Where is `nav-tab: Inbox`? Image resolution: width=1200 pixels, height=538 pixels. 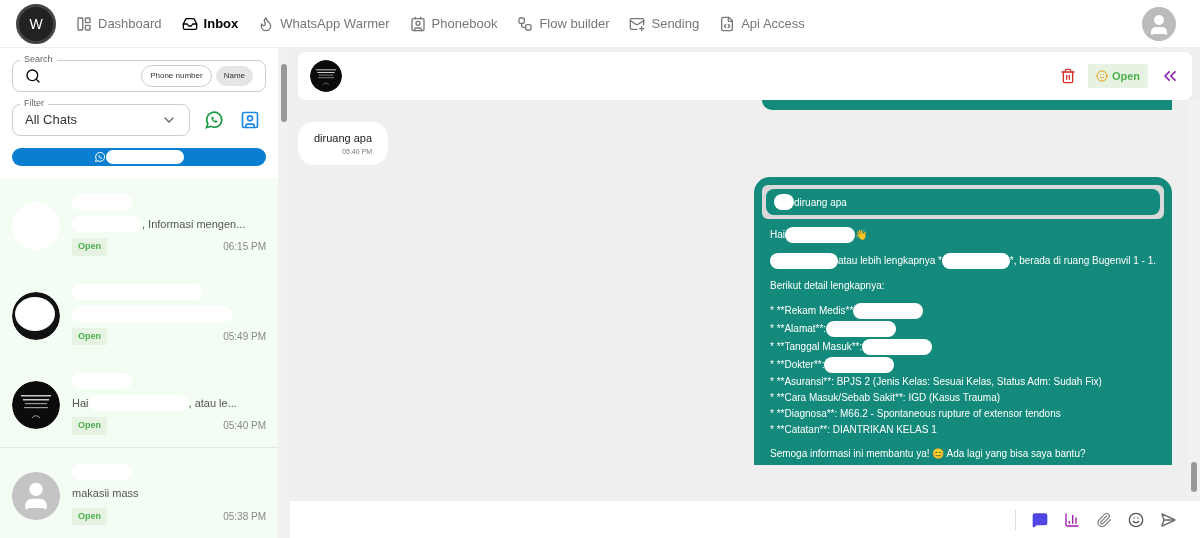 nav-tab: Inbox is located at coordinates (210, 23).